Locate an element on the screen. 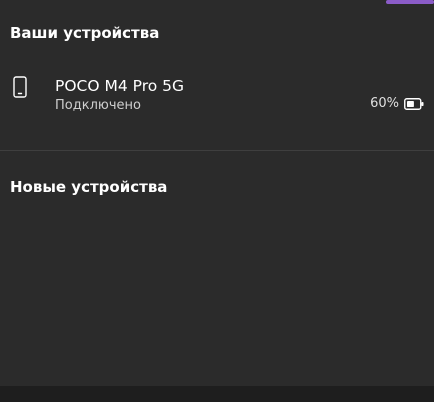 This screenshot has width=434, height=402. bottom-edge is located at coordinates (217, 394).